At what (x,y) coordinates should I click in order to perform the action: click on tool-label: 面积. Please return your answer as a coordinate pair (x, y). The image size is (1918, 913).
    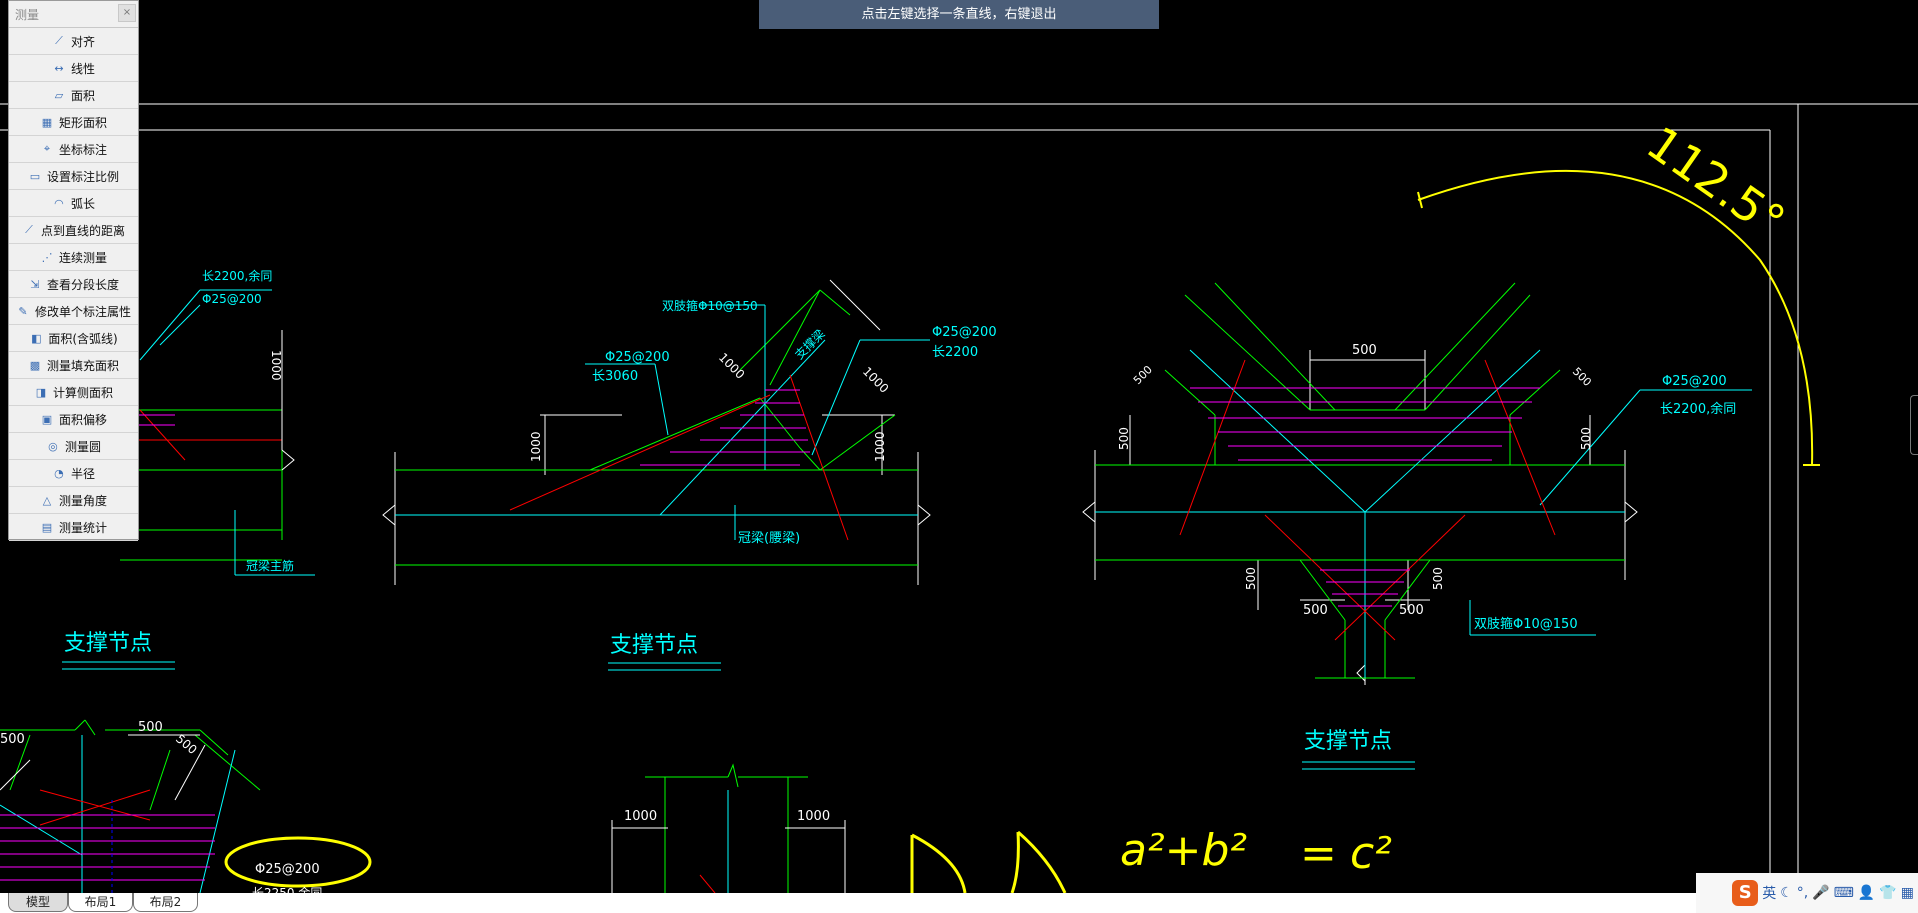
    Looking at the image, I should click on (82, 95).